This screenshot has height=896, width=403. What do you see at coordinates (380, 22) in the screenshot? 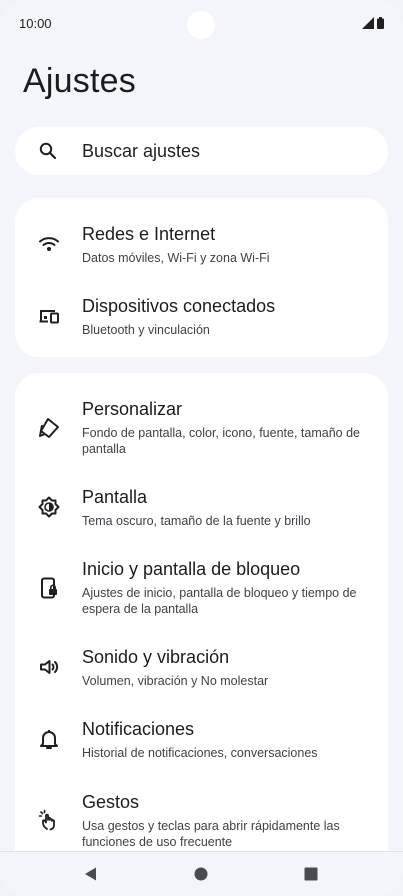
I see `battery-icon` at bounding box center [380, 22].